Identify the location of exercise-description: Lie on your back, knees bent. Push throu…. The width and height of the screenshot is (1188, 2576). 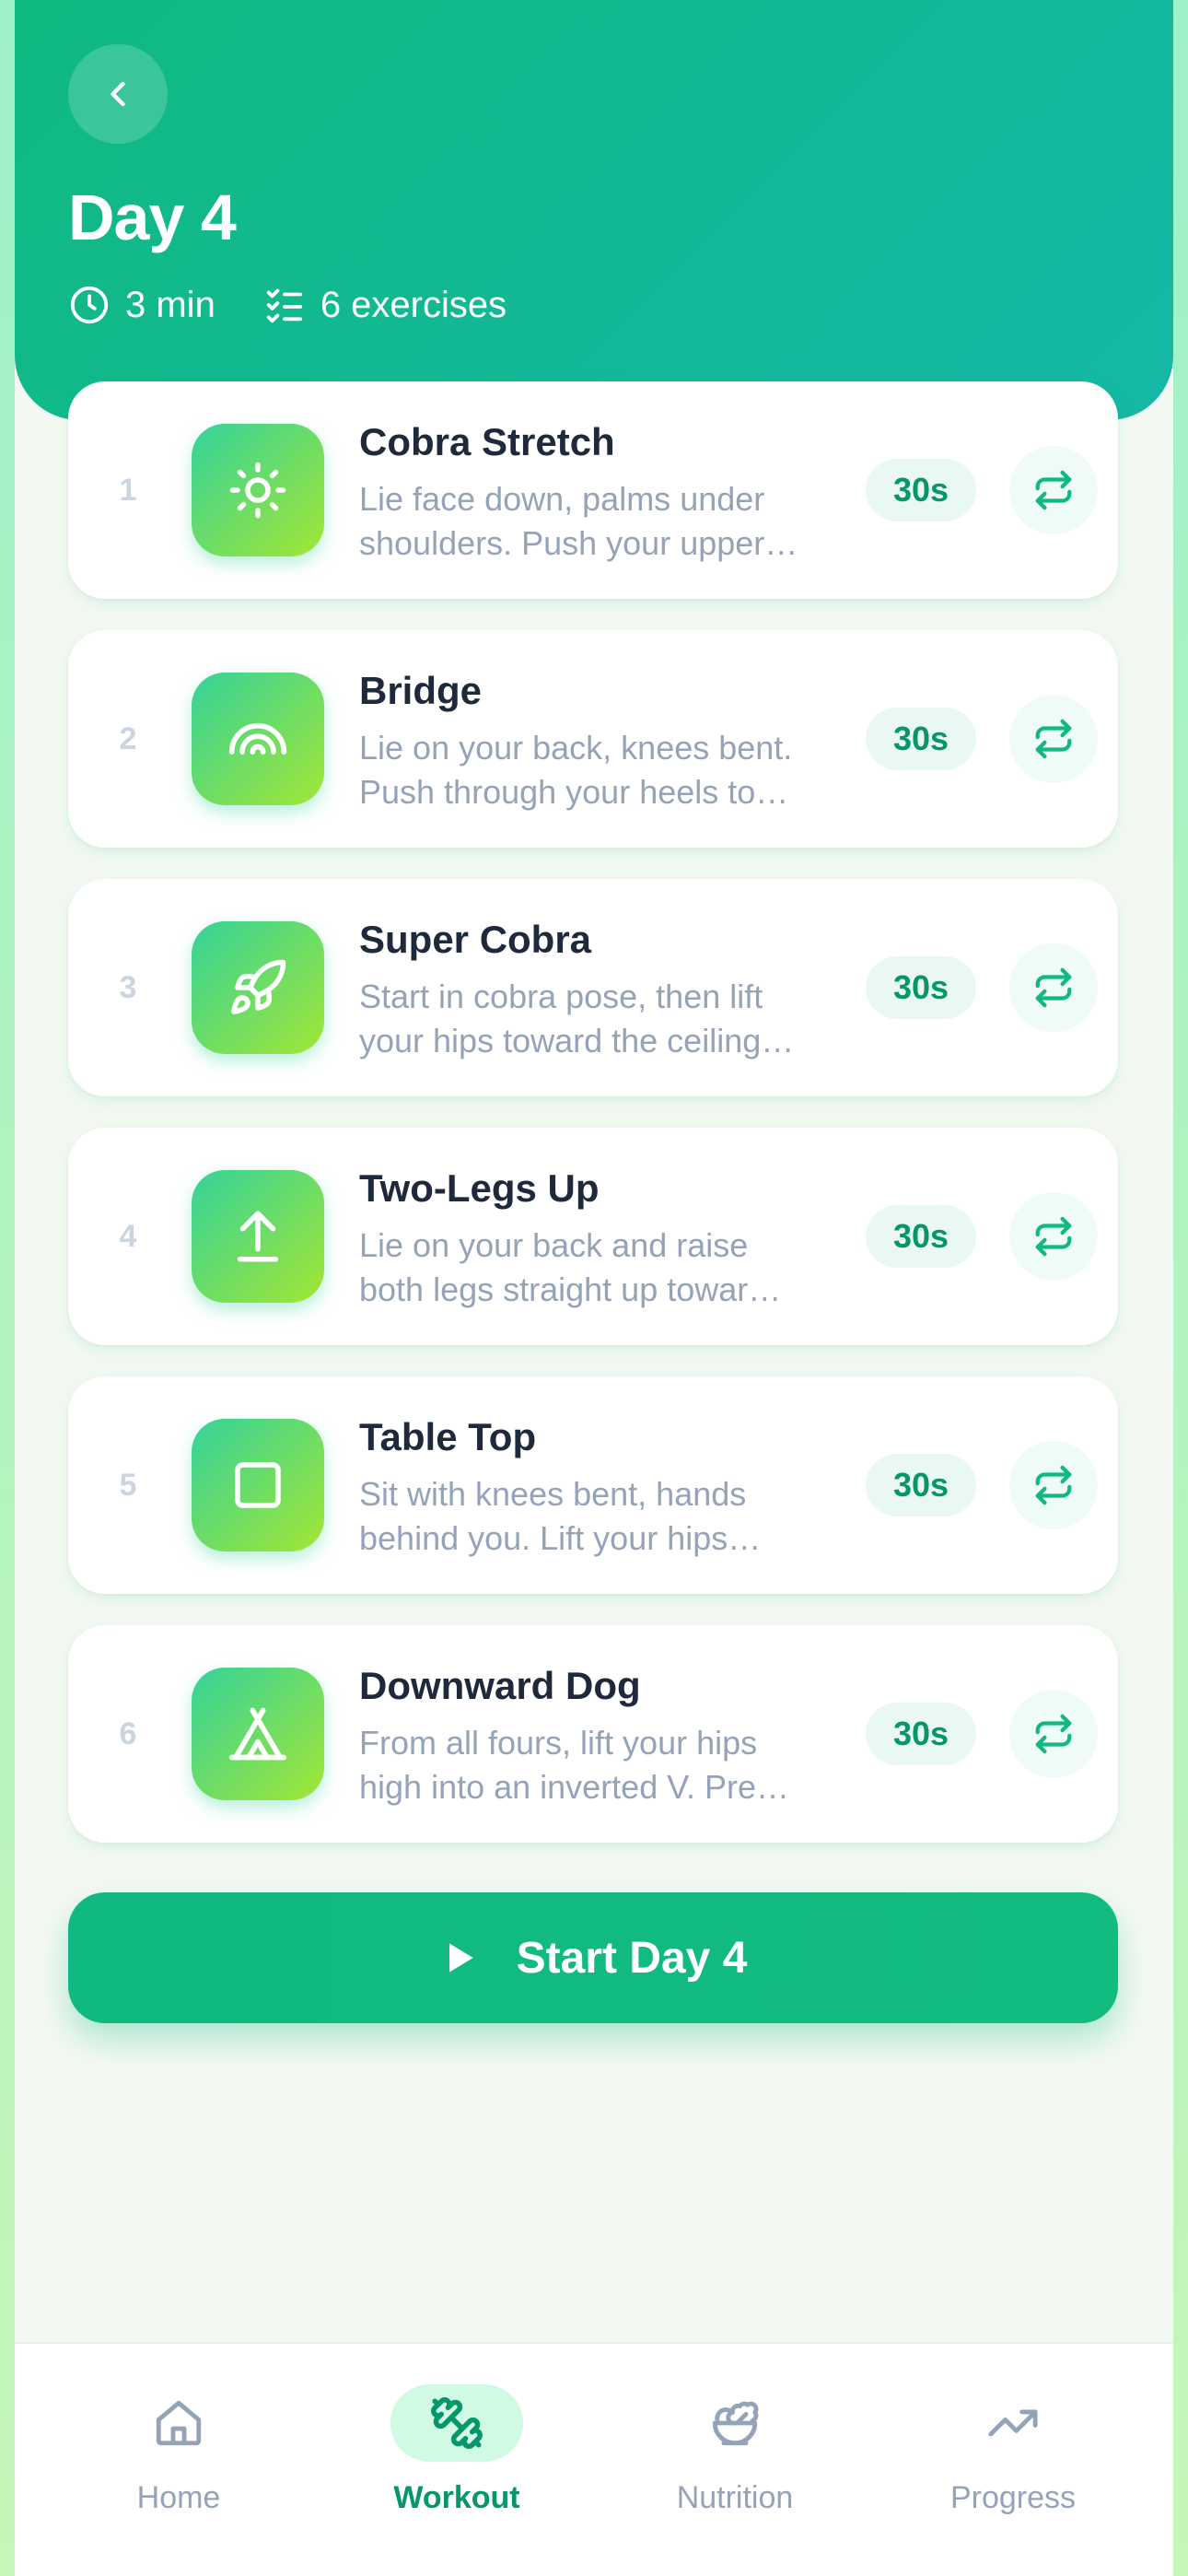
(576, 770).